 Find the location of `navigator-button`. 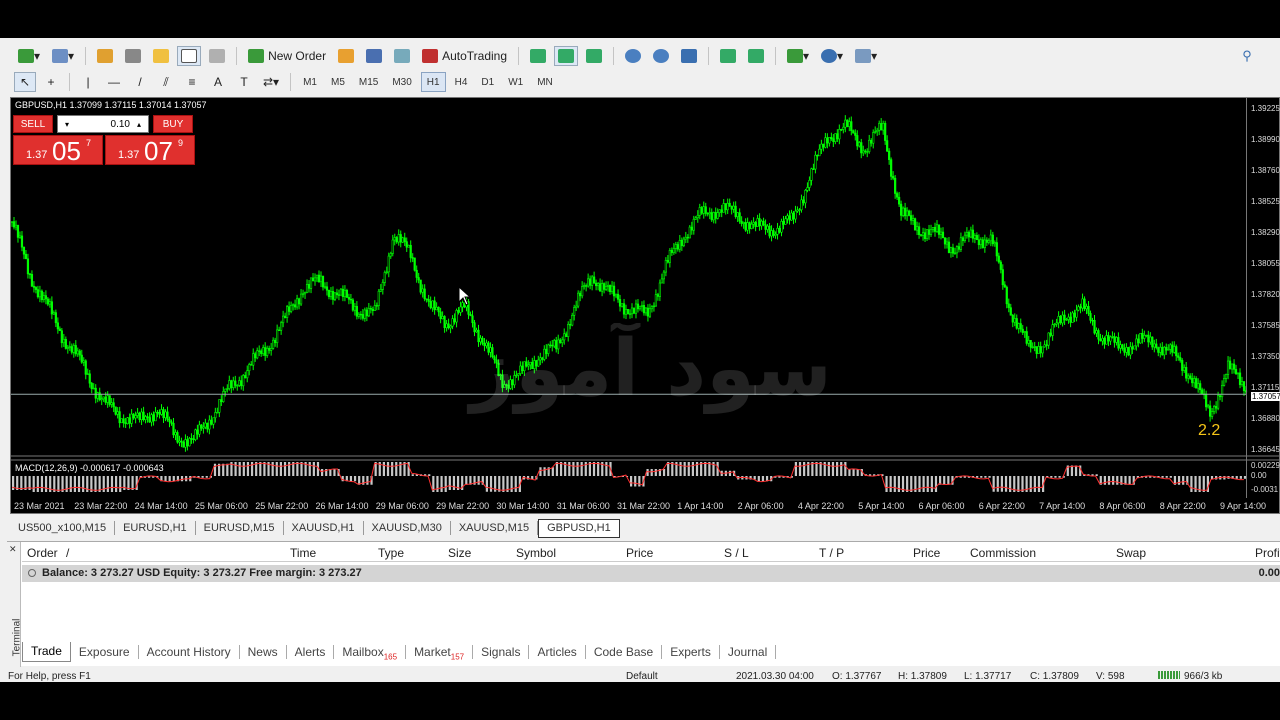

navigator-button is located at coordinates (161, 56).